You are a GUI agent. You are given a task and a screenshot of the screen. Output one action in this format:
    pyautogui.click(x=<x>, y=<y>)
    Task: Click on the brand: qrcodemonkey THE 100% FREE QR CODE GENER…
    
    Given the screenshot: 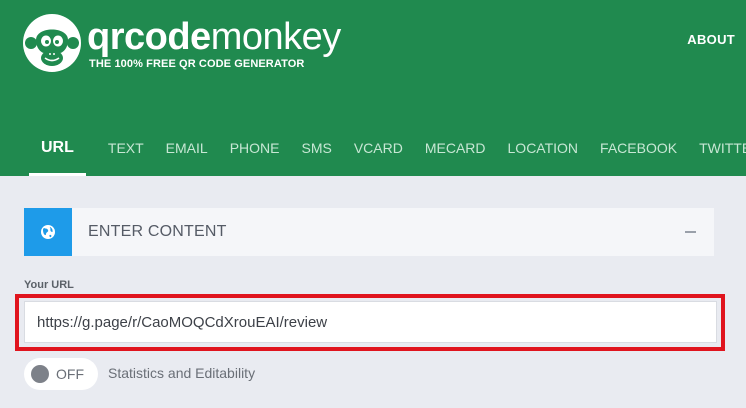 What is the action you would take?
    pyautogui.click(x=214, y=43)
    